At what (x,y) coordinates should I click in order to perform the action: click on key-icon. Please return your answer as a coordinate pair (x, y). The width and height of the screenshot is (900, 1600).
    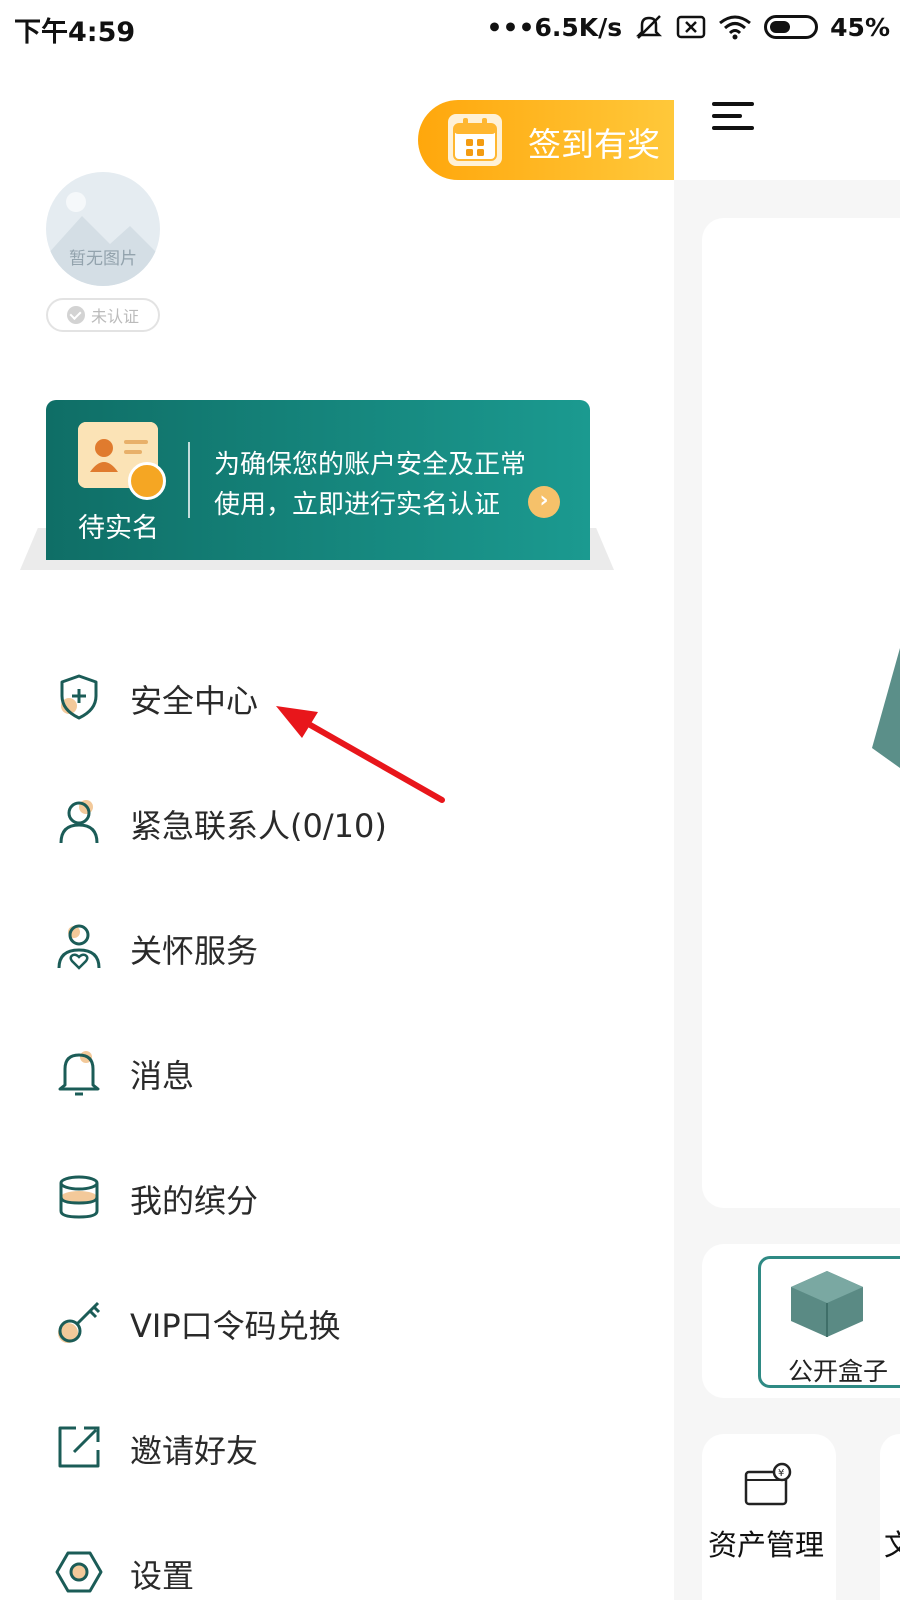
    Looking at the image, I should click on (79, 1322).